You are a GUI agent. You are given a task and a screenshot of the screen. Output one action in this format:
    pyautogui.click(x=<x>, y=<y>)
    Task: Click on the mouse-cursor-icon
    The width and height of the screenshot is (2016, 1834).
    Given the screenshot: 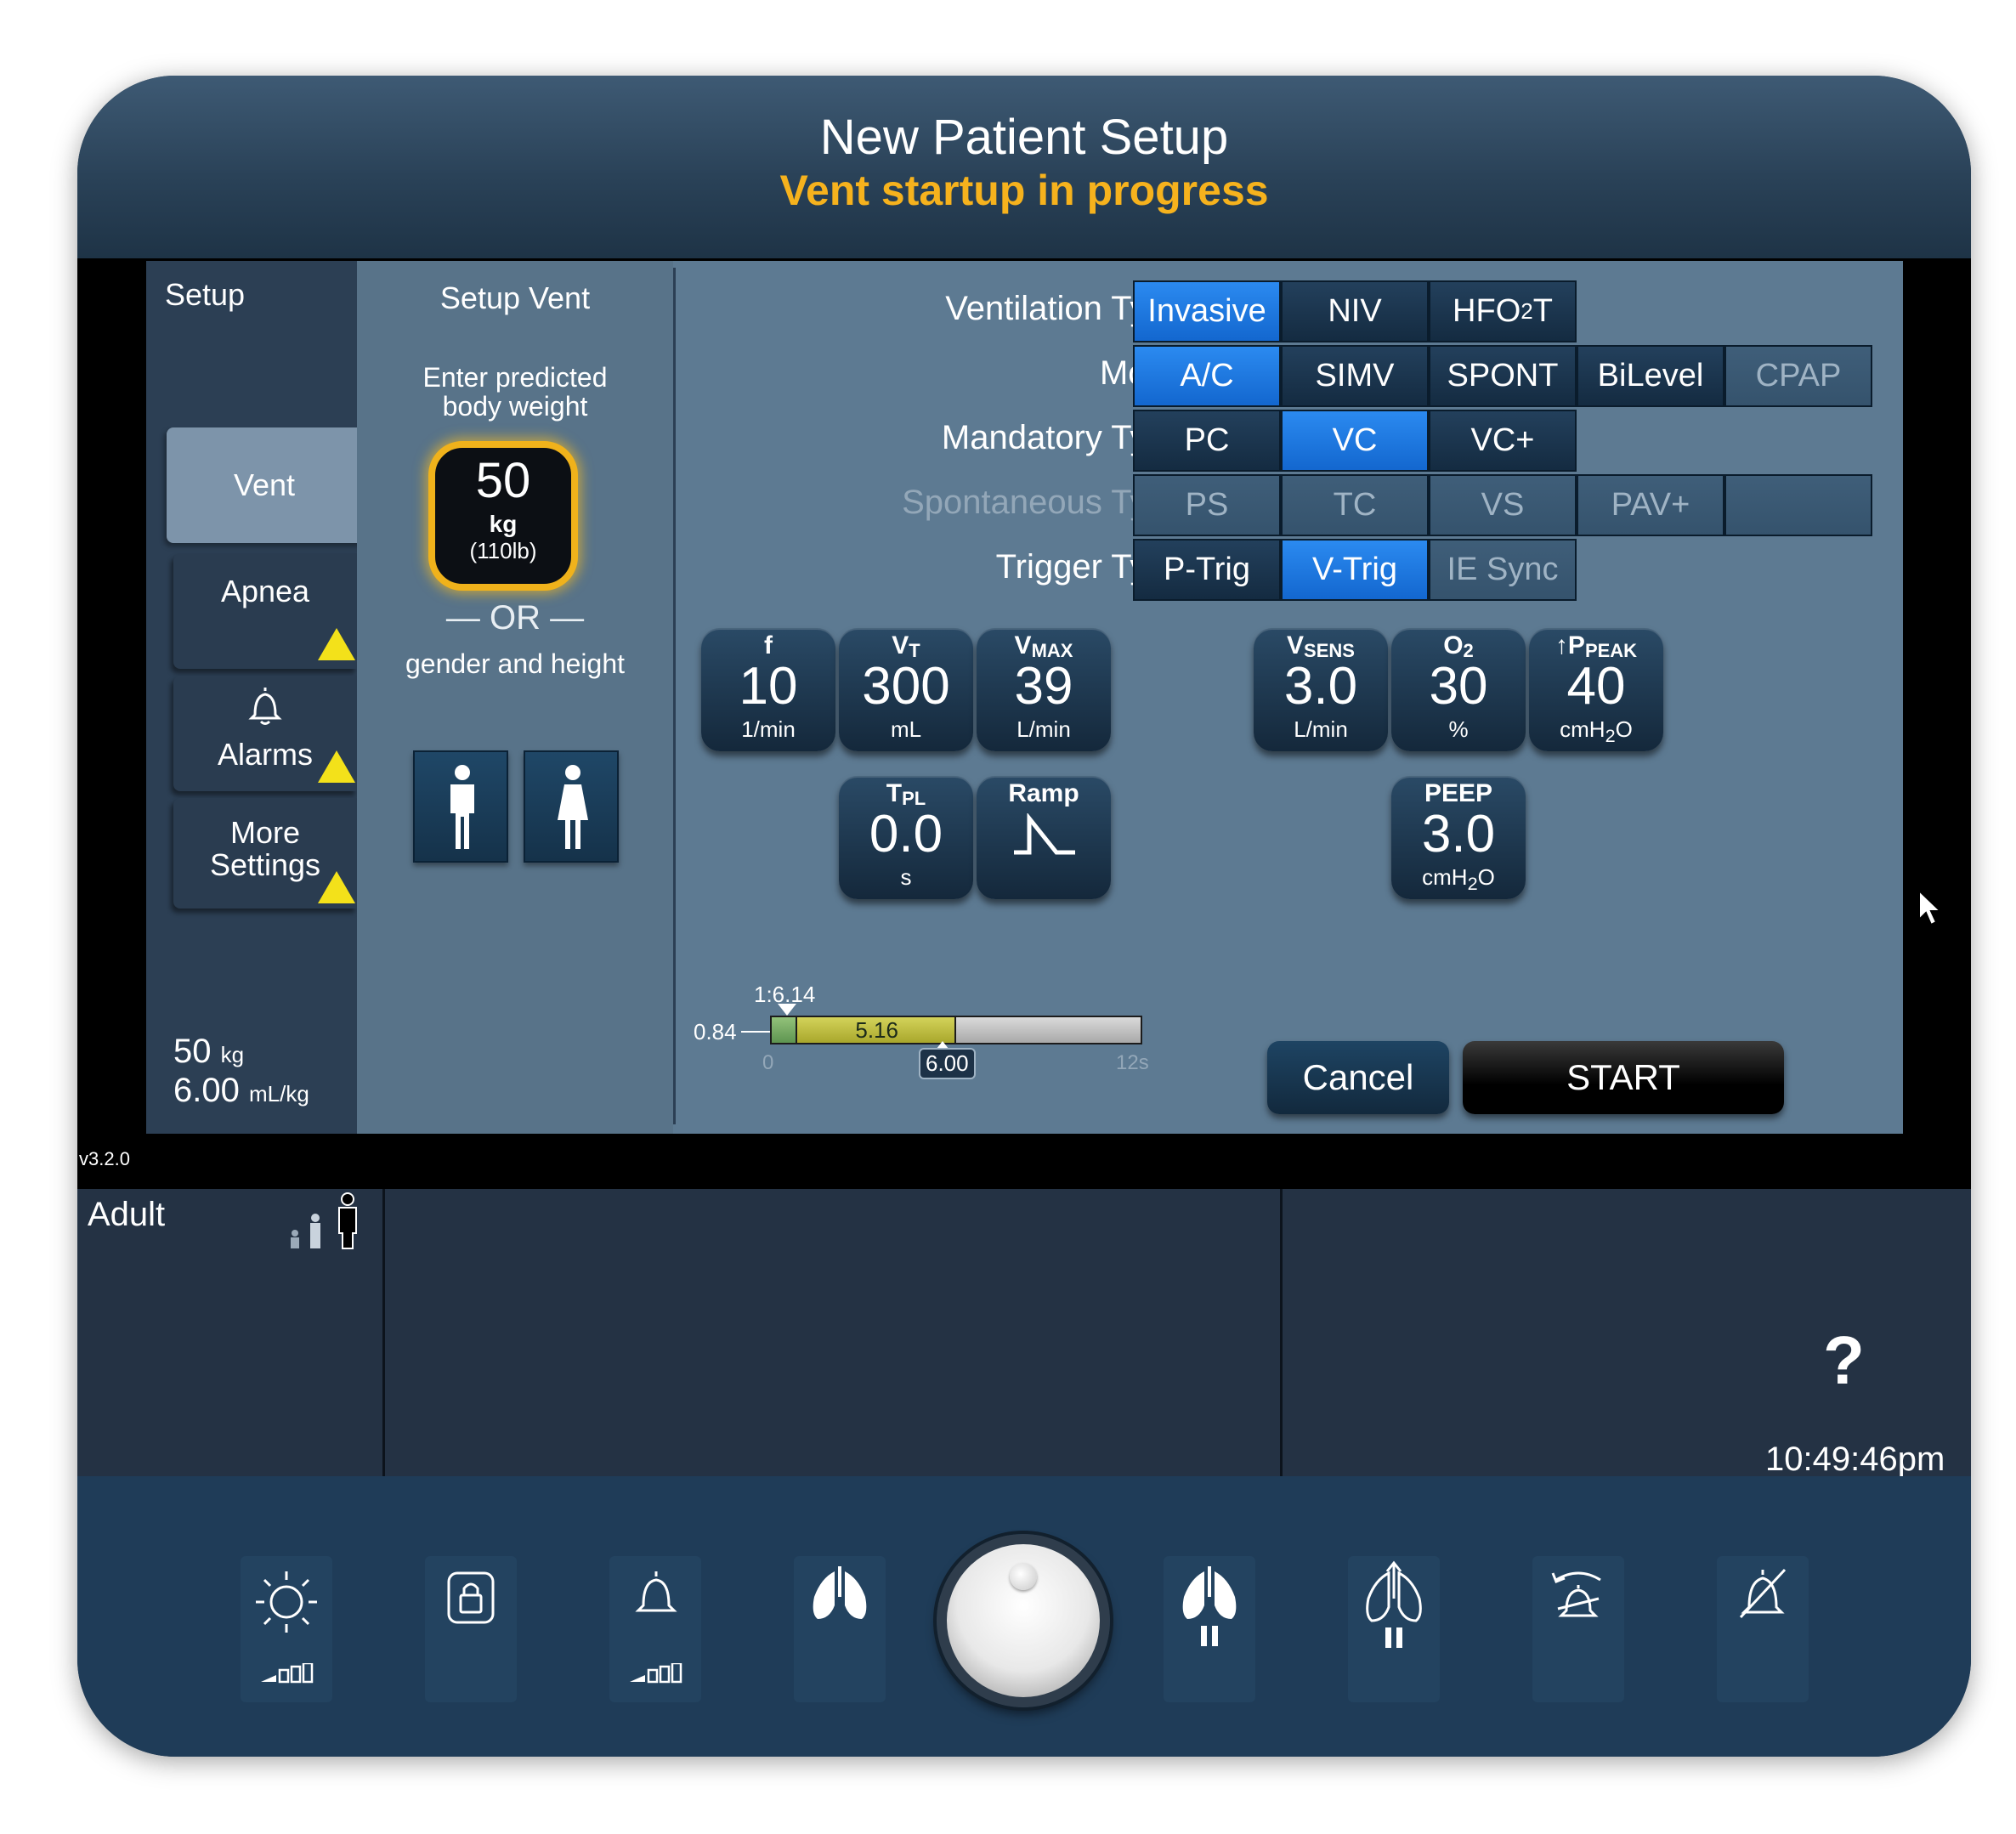 What is the action you would take?
    pyautogui.click(x=1930, y=907)
    